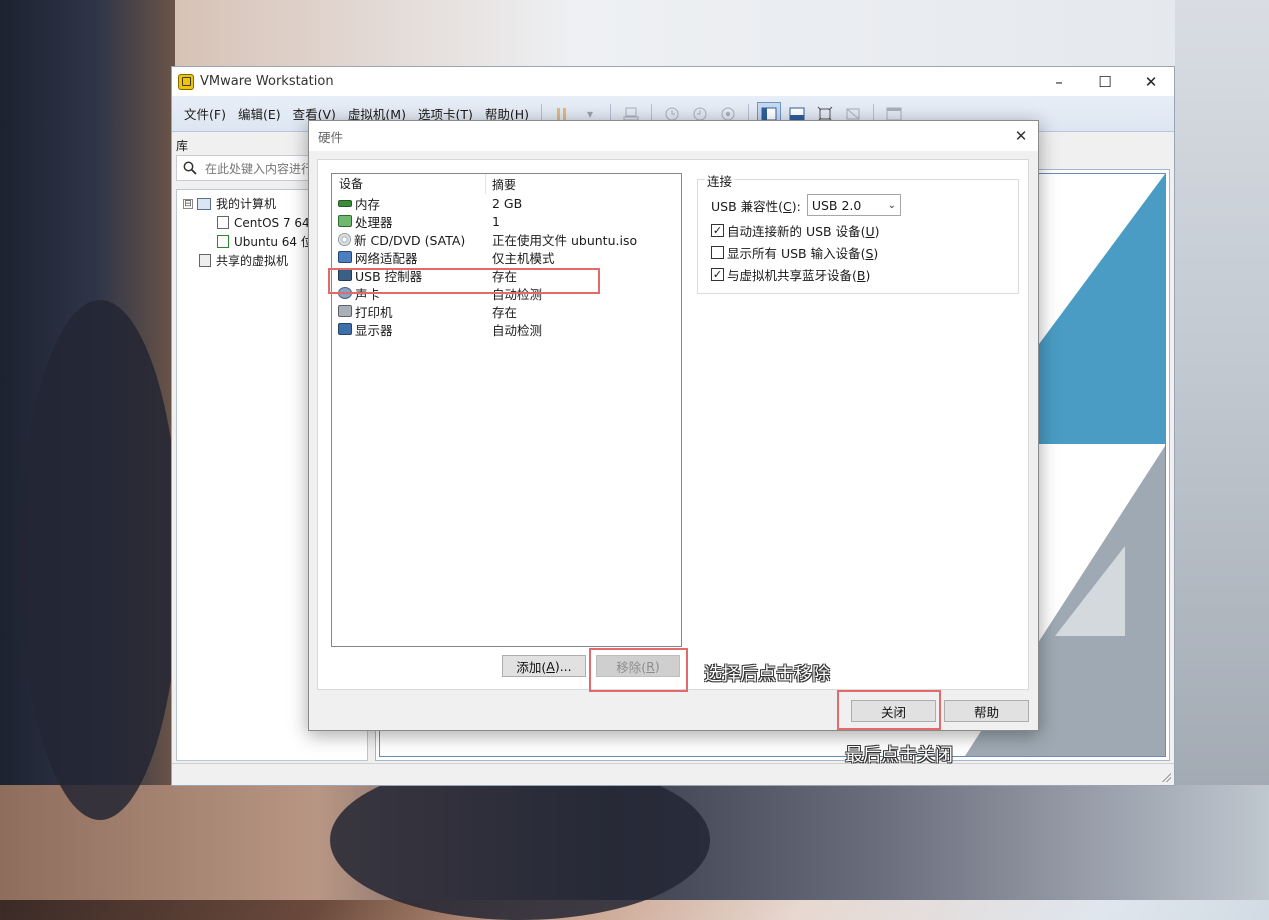 The height and width of the screenshot is (920, 1269). I want to click on usb-compat-select: USB 2.0 ⌄, so click(853, 205).